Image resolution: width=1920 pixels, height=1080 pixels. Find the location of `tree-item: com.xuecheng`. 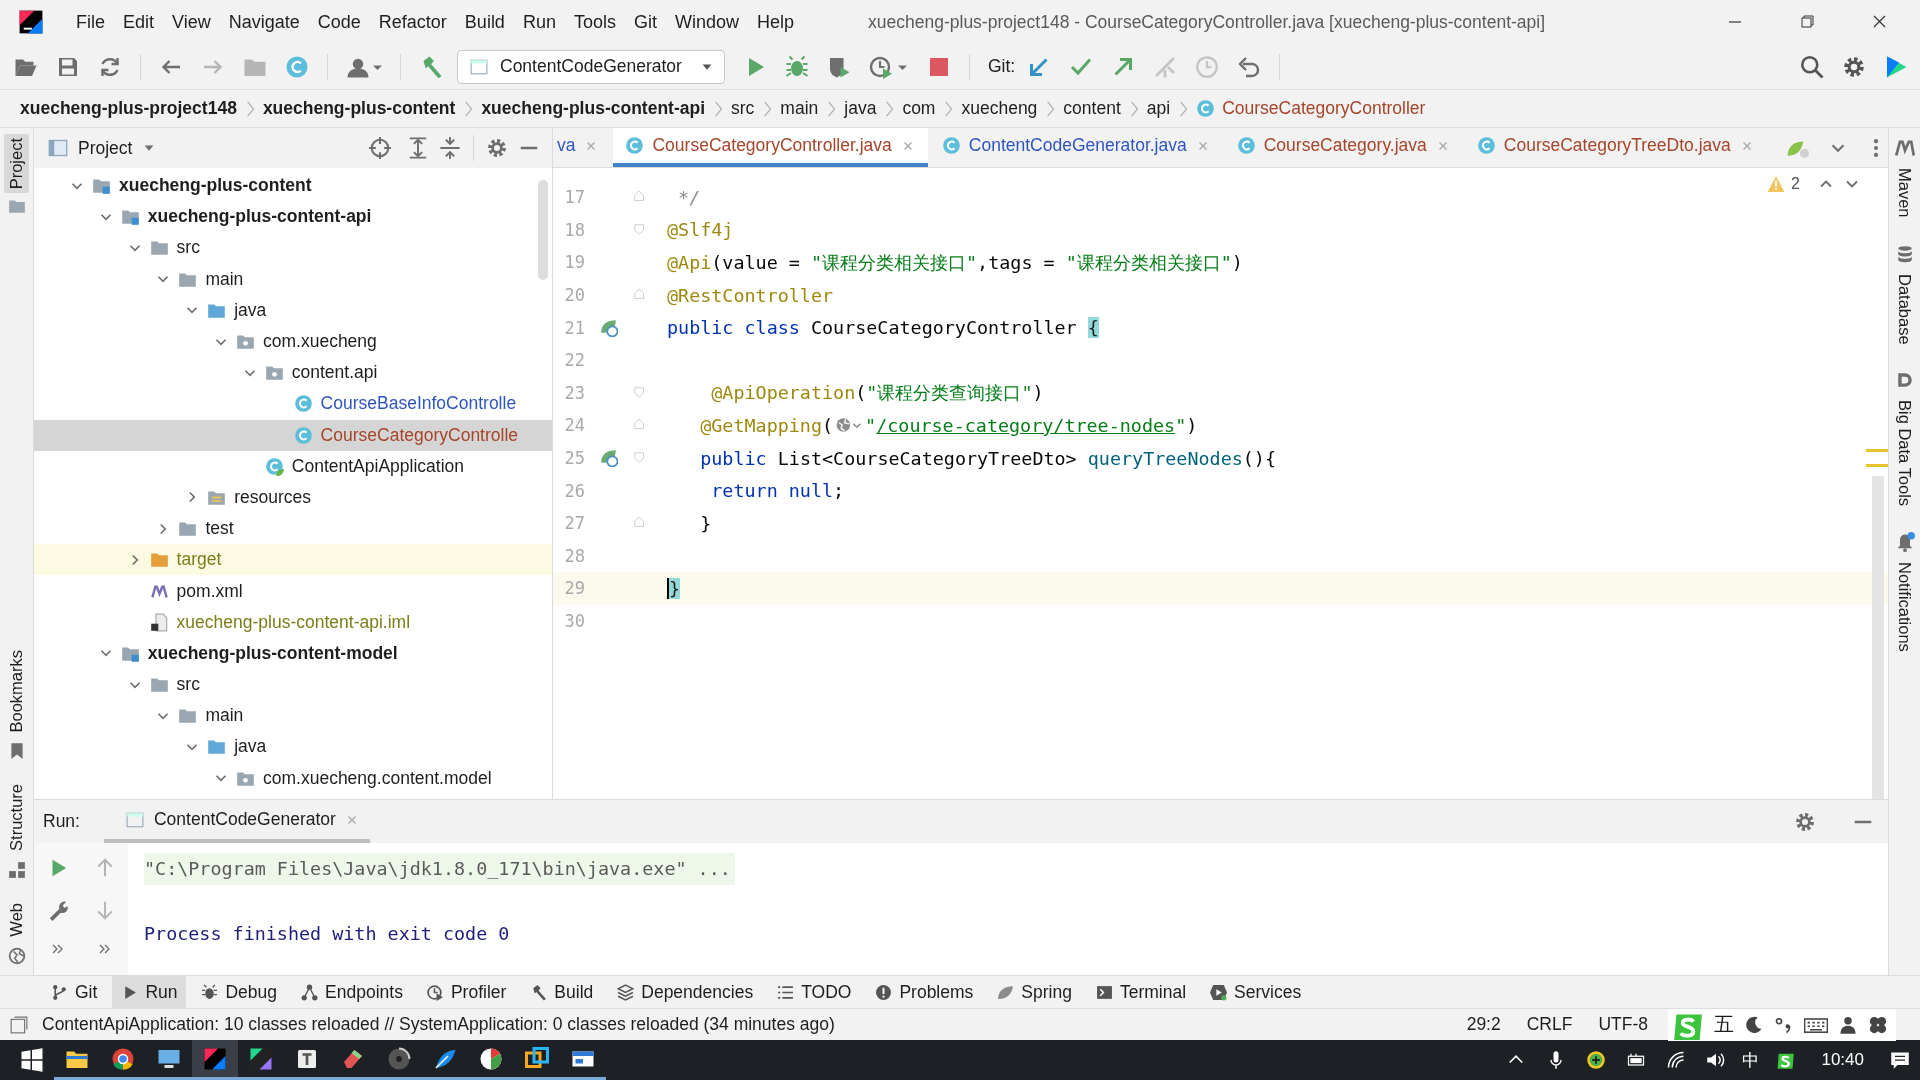

tree-item: com.xuecheng is located at coordinates (320, 342).